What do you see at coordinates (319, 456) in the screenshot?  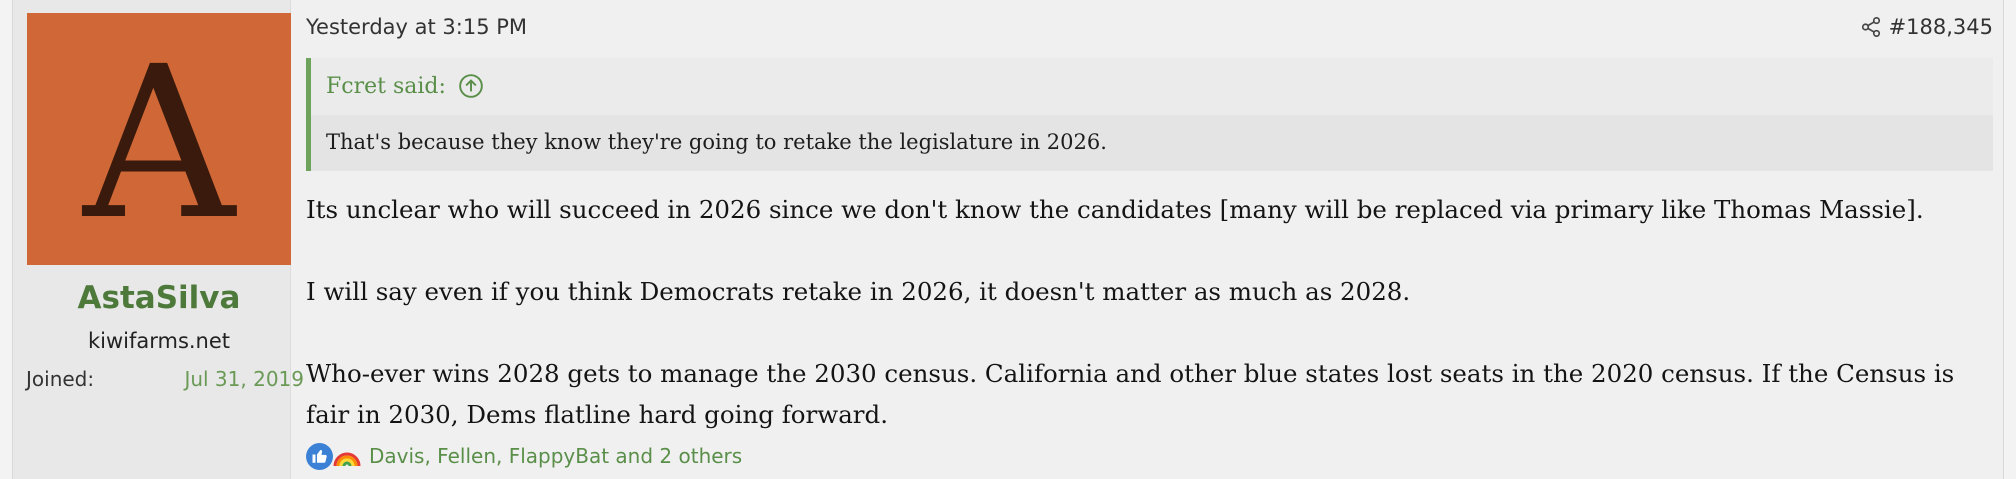 I see `thumbs-up-icon` at bounding box center [319, 456].